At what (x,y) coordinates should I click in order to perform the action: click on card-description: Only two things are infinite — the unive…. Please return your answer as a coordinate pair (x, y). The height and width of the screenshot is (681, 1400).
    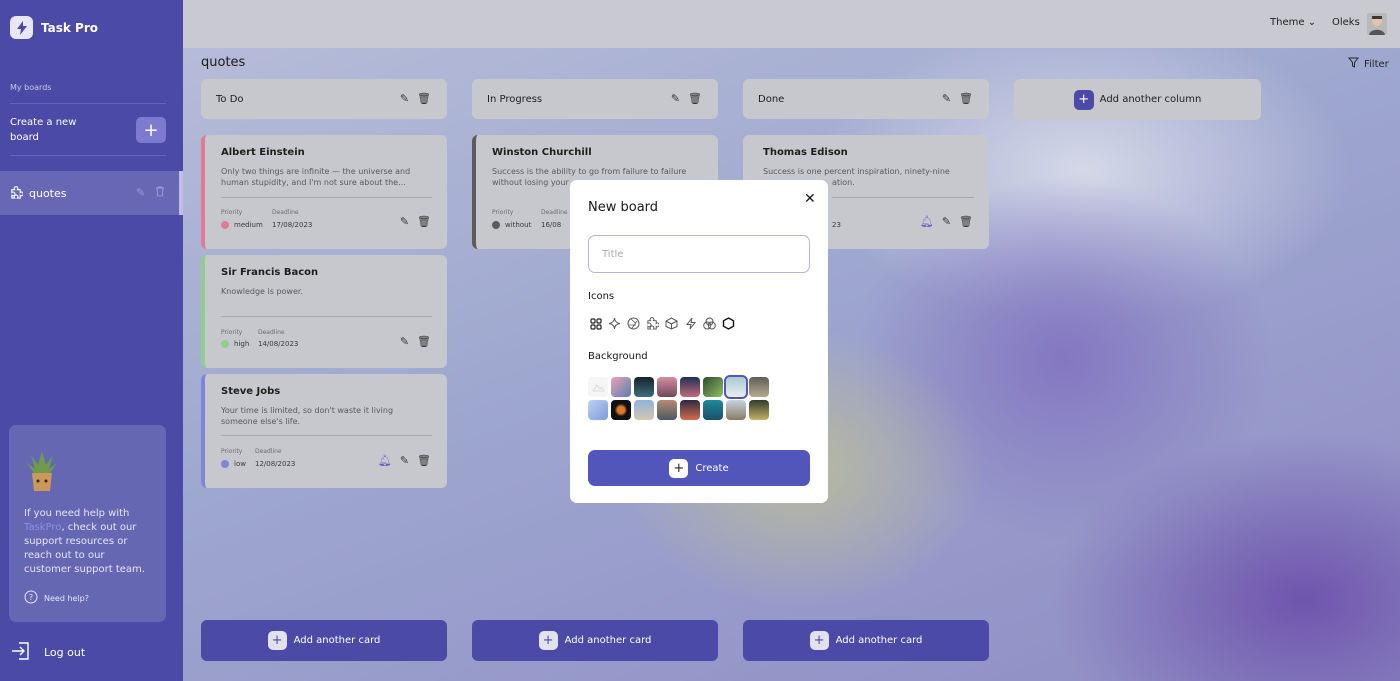
    Looking at the image, I should click on (316, 177).